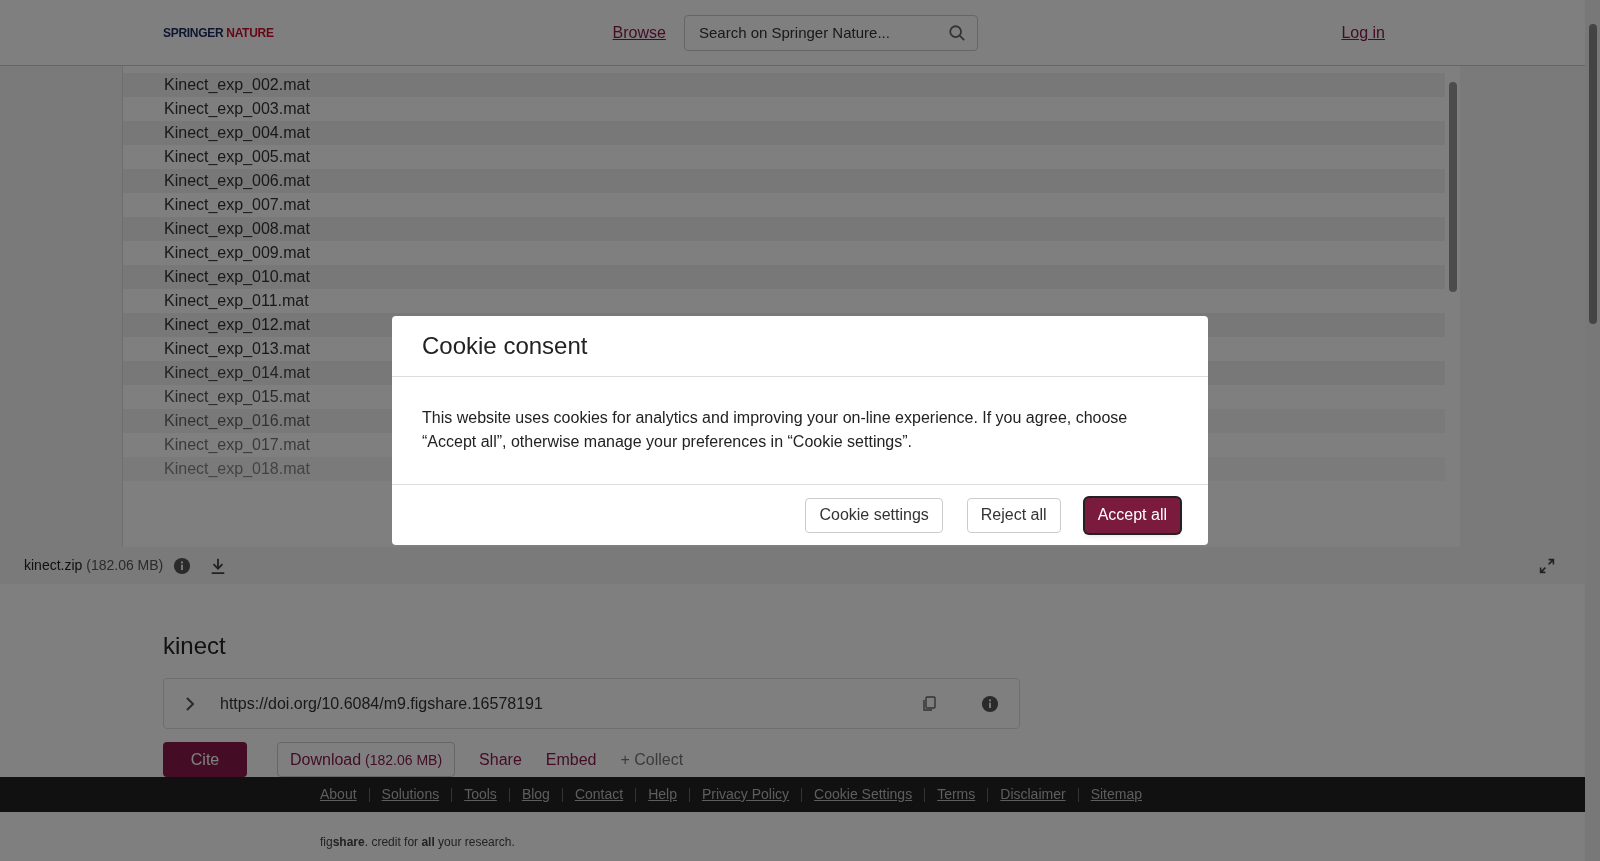 The height and width of the screenshot is (861, 1600). I want to click on item-title: kinect, so click(195, 646).